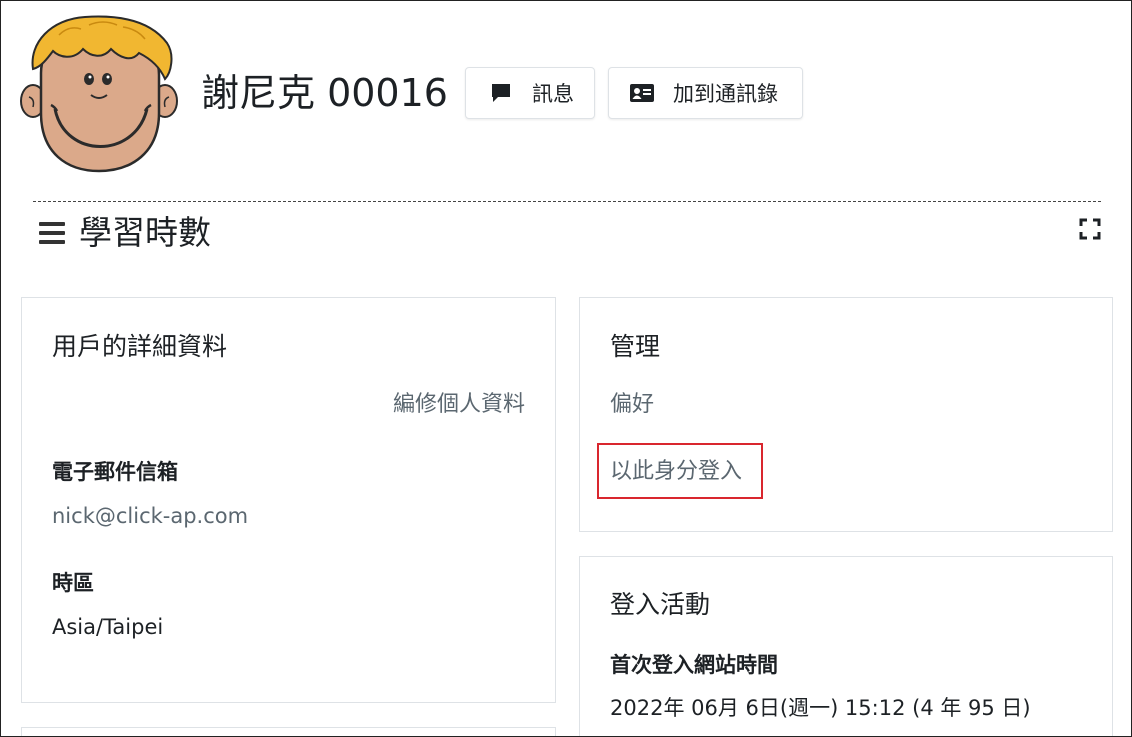 Image resolution: width=1132 pixels, height=737 pixels. What do you see at coordinates (632, 405) in the screenshot?
I see `preferences-link: 偏好` at bounding box center [632, 405].